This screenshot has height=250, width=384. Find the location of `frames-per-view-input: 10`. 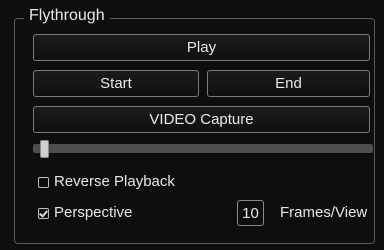

frames-per-view-input: 10 is located at coordinates (250, 213).